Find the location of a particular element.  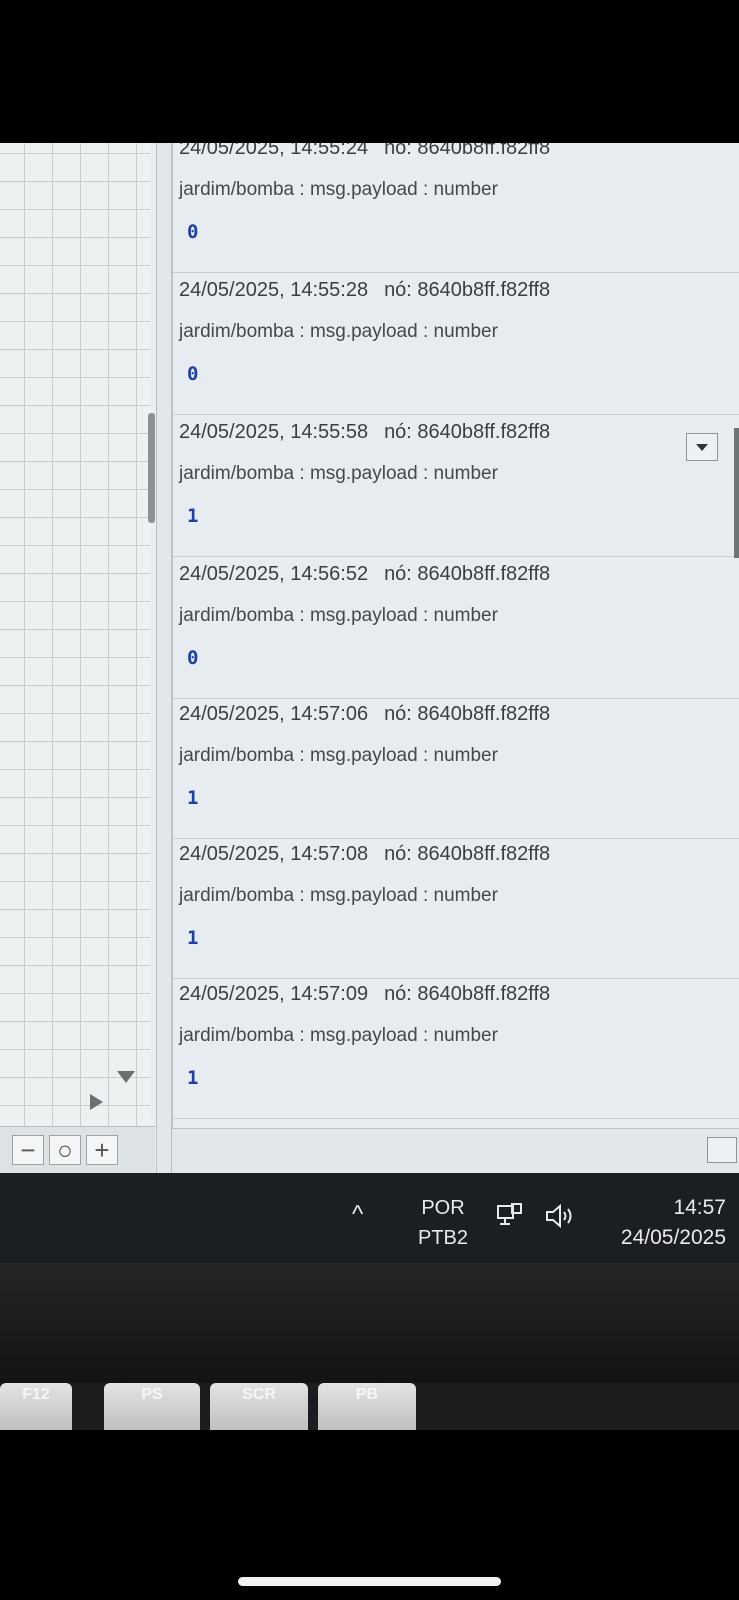

key-print-screen: PS is located at coordinates (152, 1406).